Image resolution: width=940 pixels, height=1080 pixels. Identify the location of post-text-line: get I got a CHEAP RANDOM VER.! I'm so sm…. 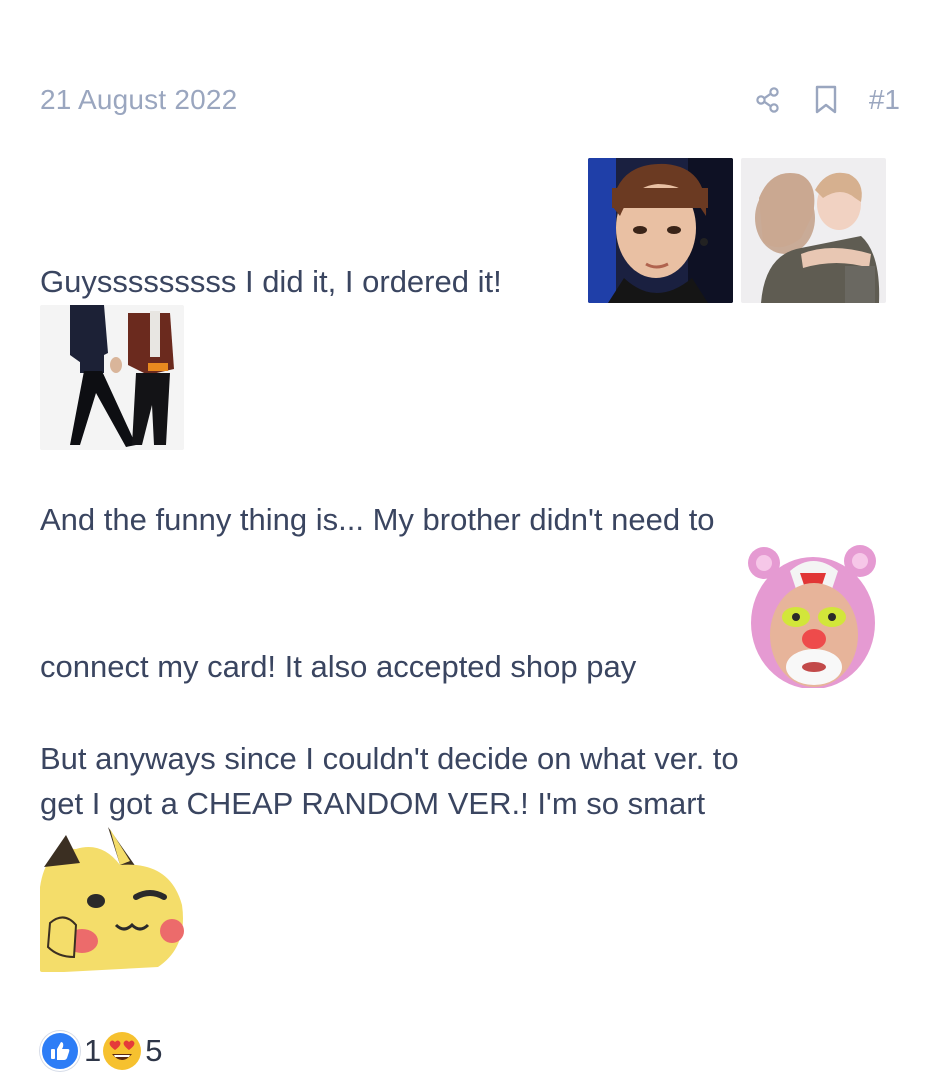
(373, 803).